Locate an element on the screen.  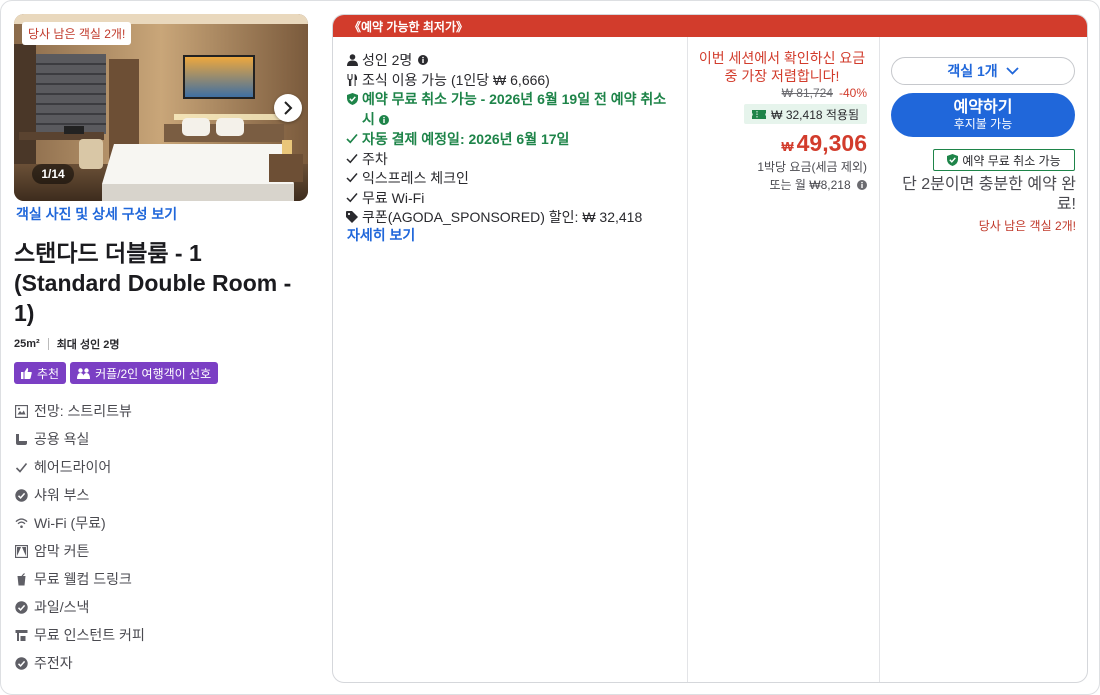
amenity-label: 샤워 부스 is located at coordinates (62, 495).